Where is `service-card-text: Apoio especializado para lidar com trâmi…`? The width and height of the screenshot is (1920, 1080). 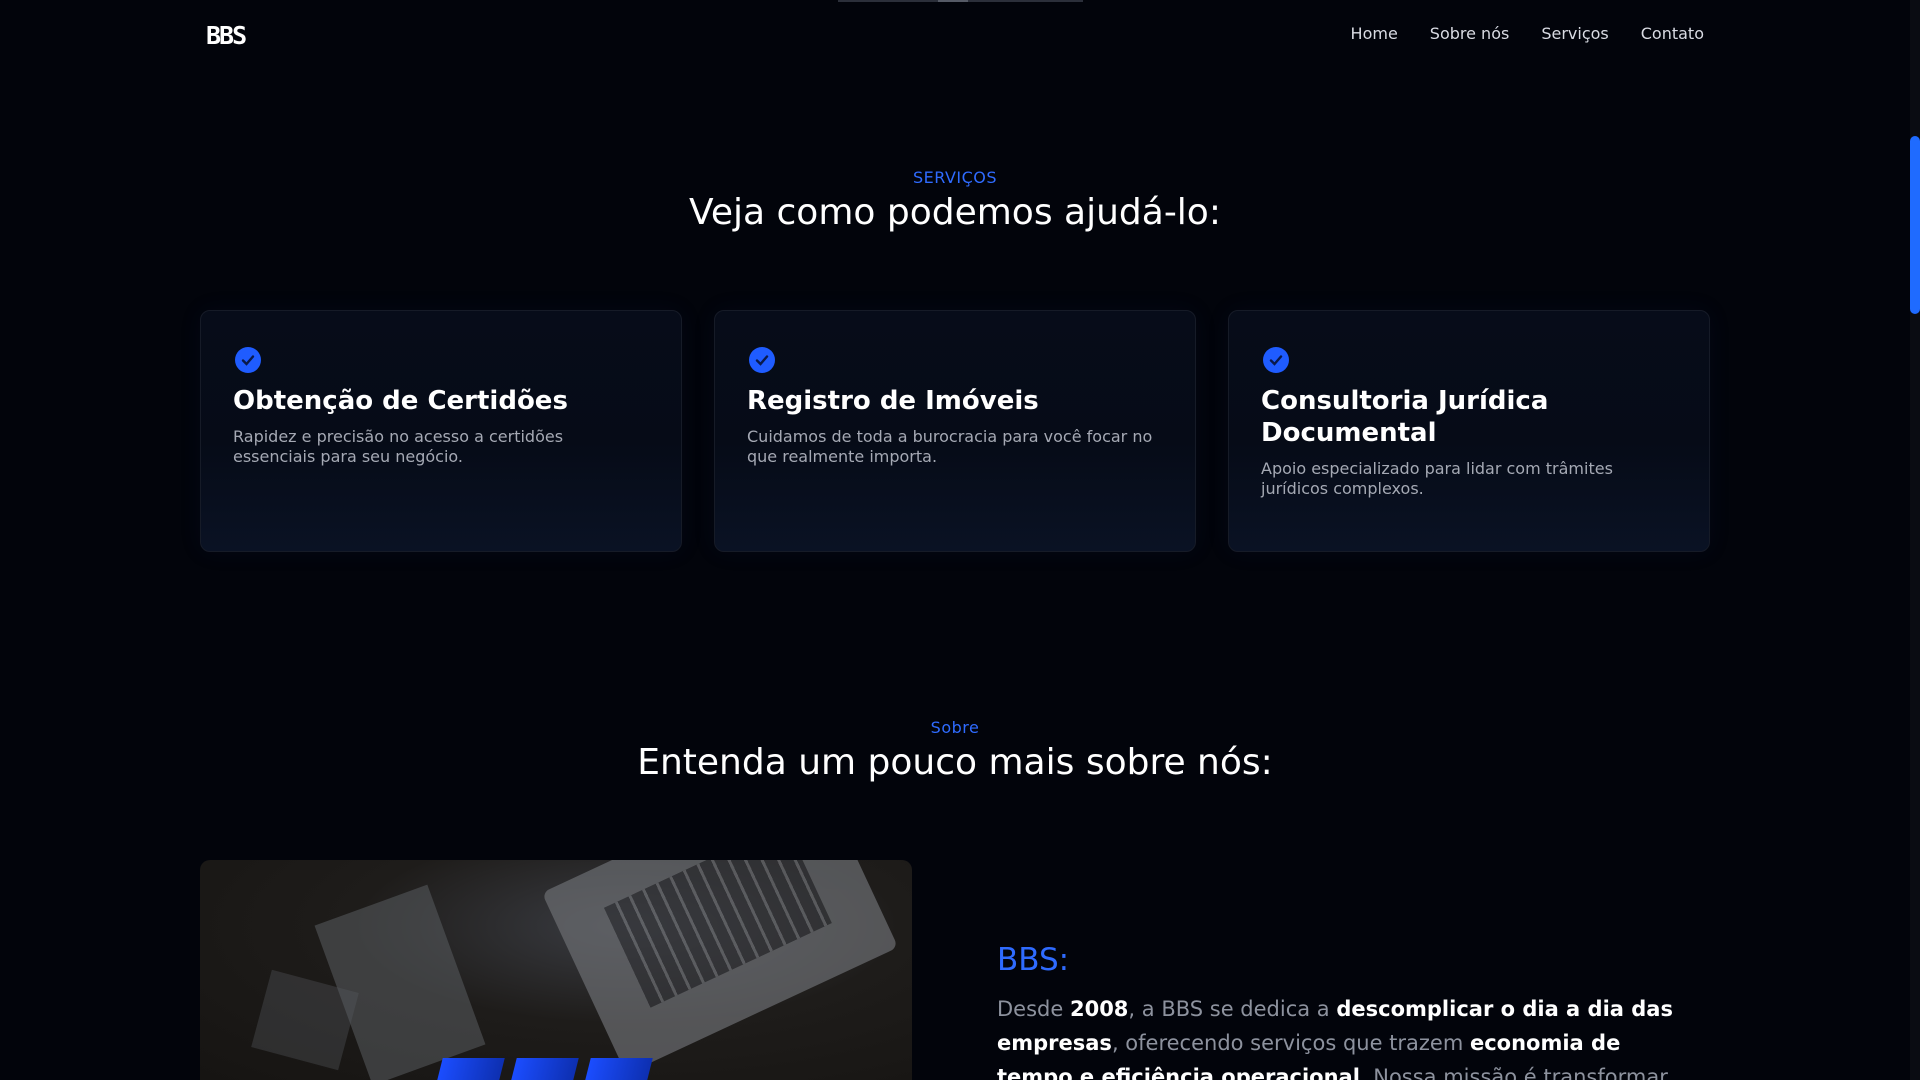
service-card-text: Apoio especializado para lidar com trâmi… is located at coordinates (1437, 478).